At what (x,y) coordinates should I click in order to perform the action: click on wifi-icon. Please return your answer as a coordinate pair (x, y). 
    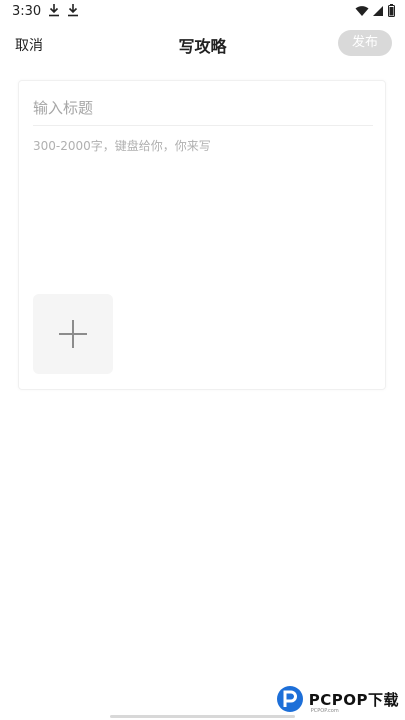
    Looking at the image, I should click on (362, 10).